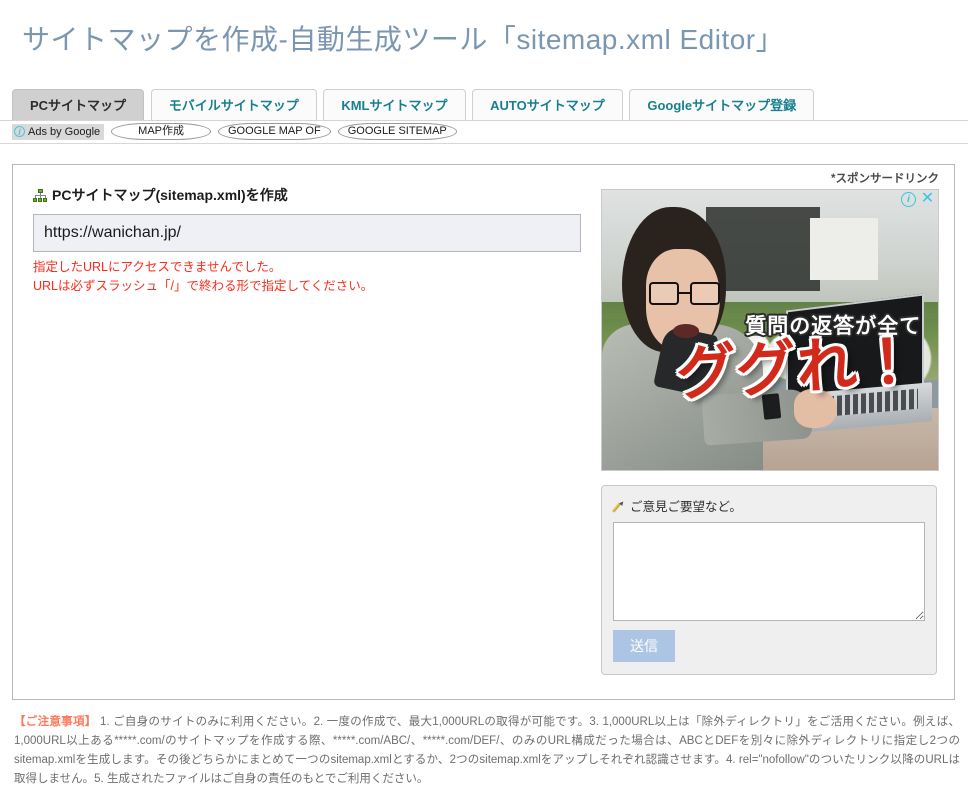  What do you see at coordinates (403, 39) in the screenshot?
I see `page-title: サイトマップを作成-自動生成ツール「sitemap.xml Editor」` at bounding box center [403, 39].